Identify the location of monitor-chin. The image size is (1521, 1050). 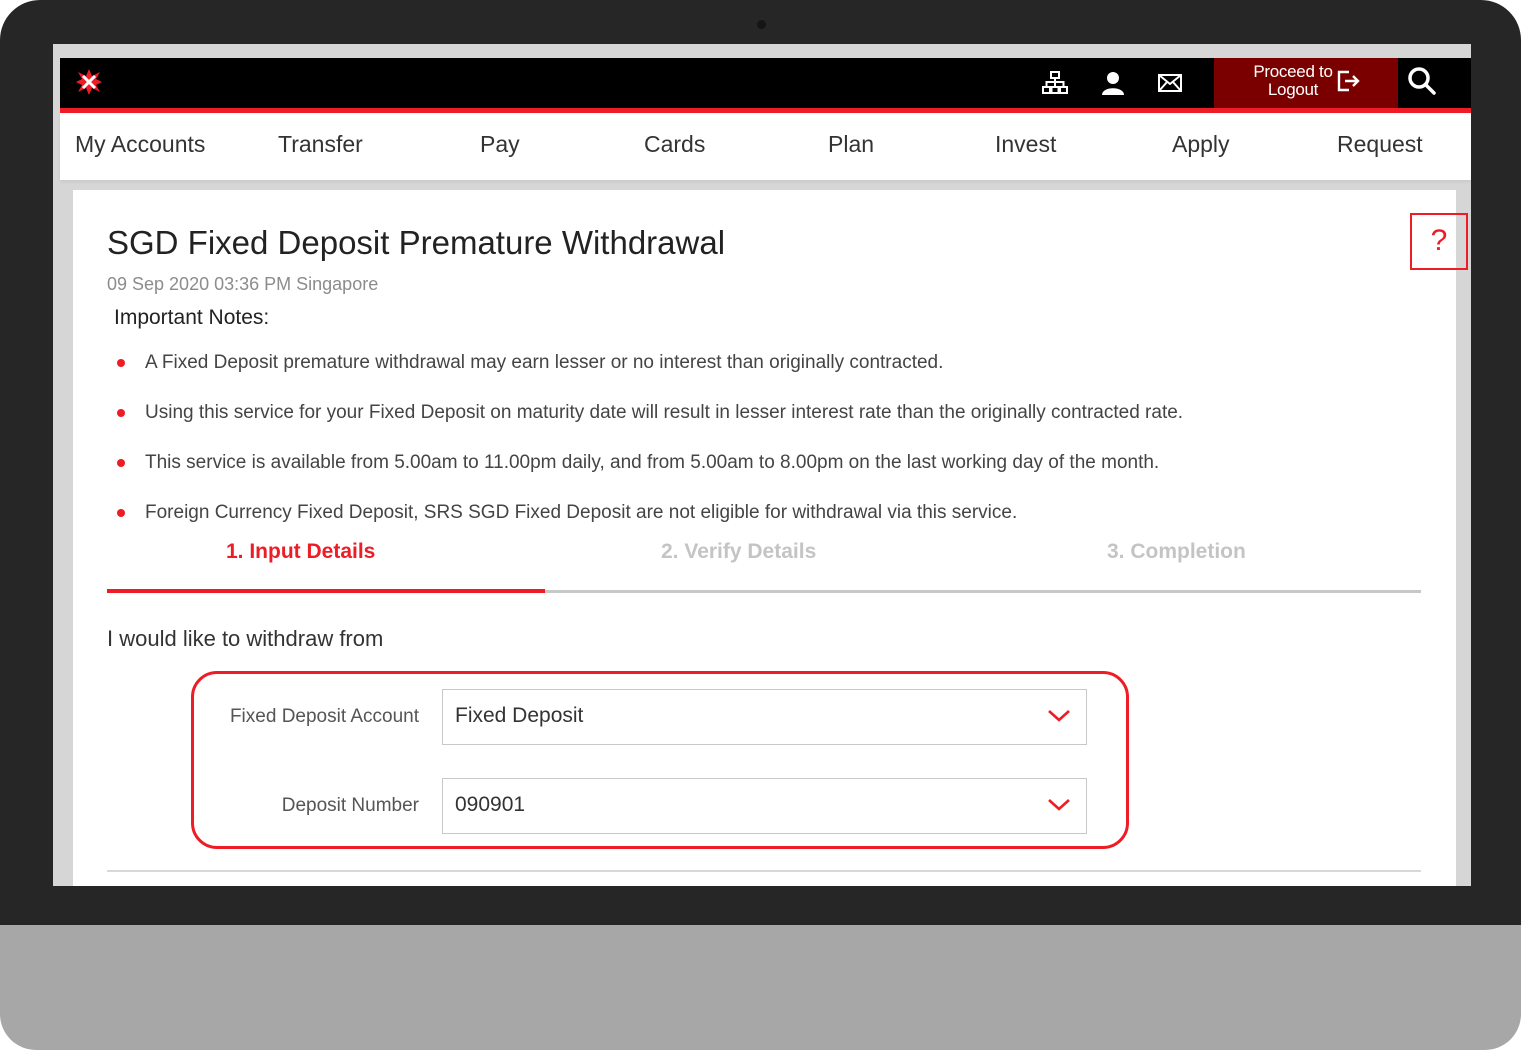
(760, 987).